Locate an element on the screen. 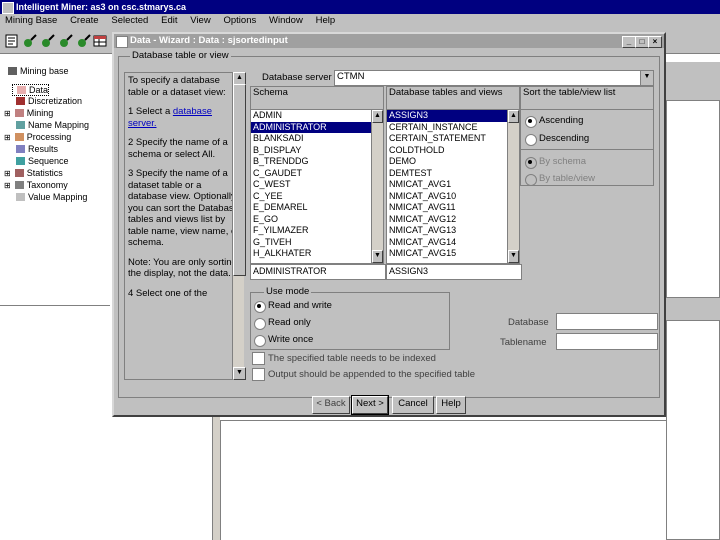  list-item: E_GO is located at coordinates (317, 220).